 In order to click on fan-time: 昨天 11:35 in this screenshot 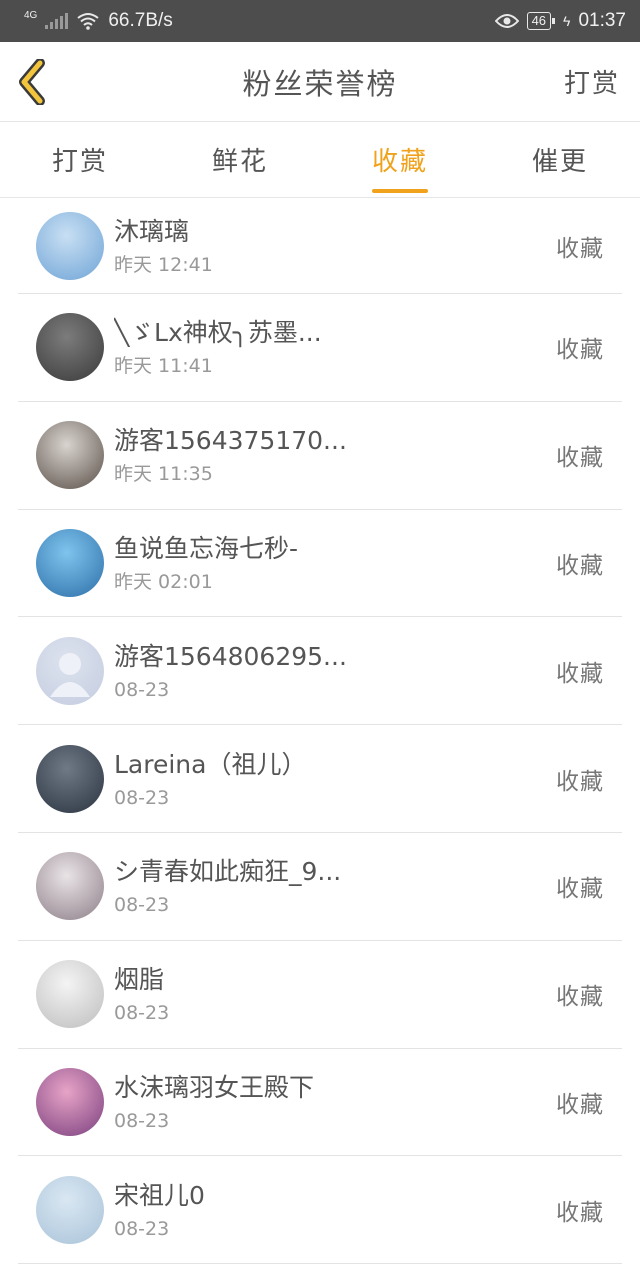, I will do `click(163, 474)`.